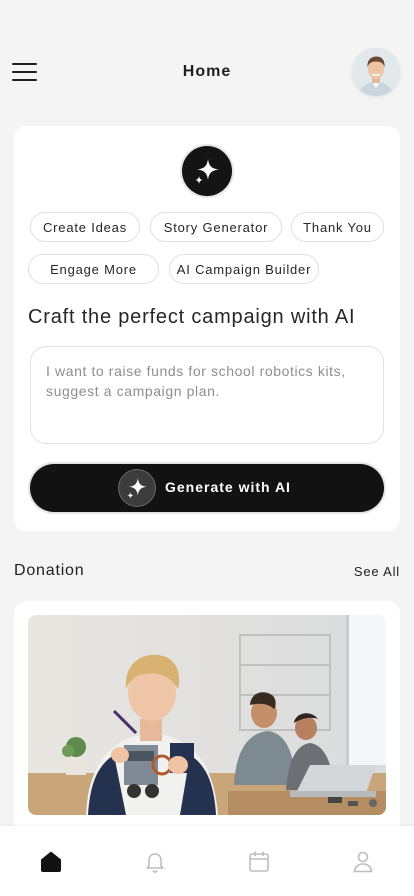  Describe the element at coordinates (49, 570) in the screenshot. I see `section-title-donation: Donation` at that location.